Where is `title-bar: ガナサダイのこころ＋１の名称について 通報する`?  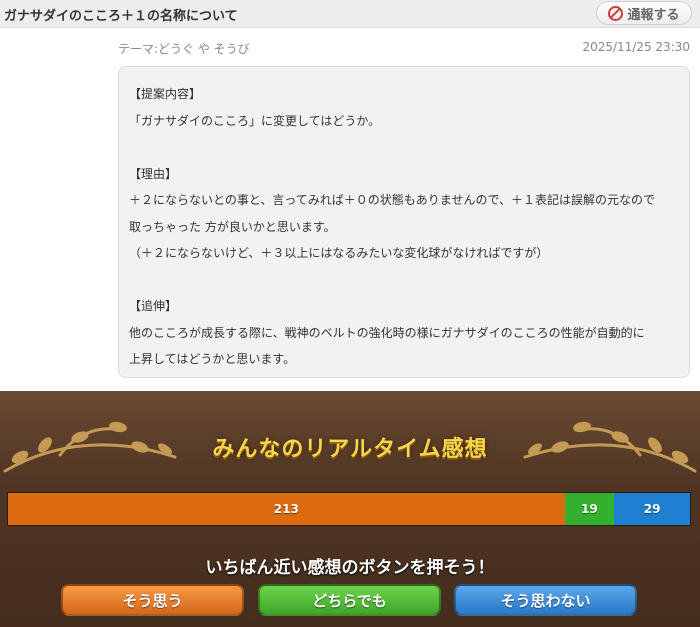
title-bar: ガナサダイのこころ＋１の名称について 通報する is located at coordinates (350, 14).